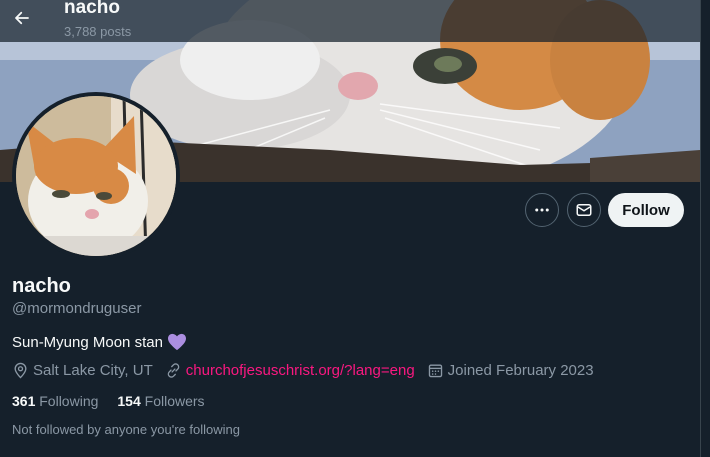  I want to click on followers-link: 154 Followers, so click(160, 401).